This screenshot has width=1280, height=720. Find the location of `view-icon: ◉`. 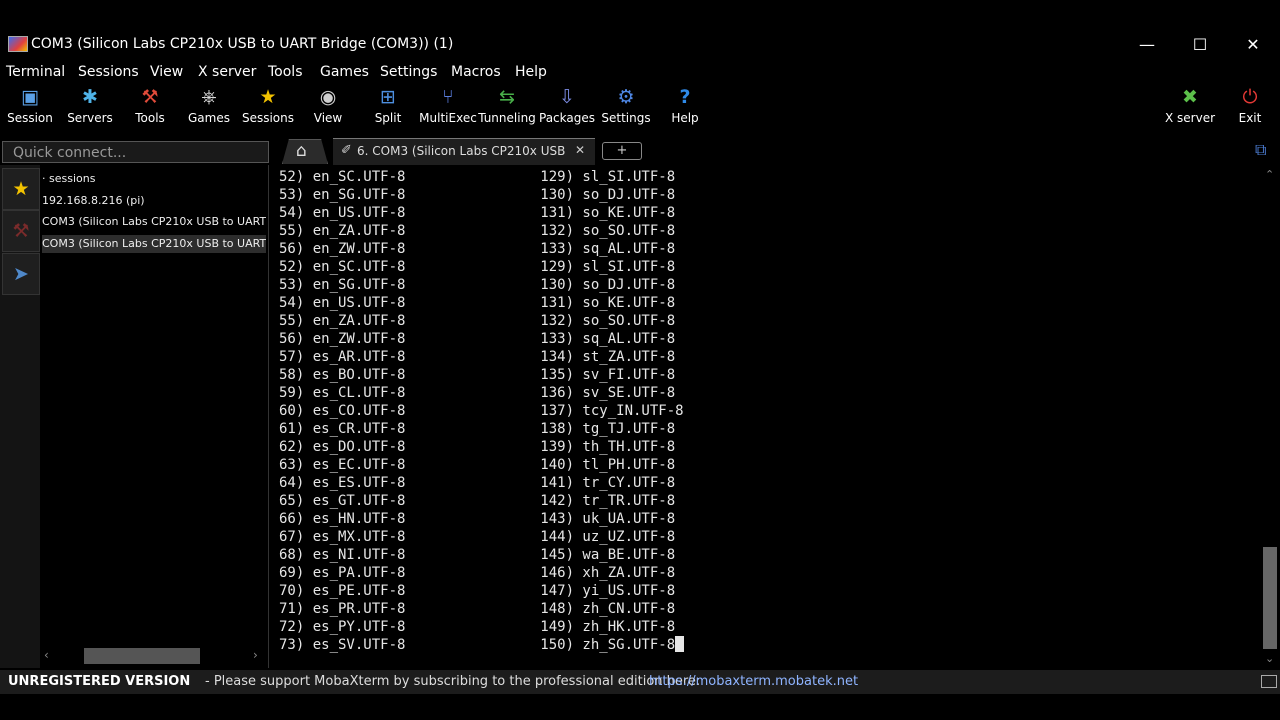

view-icon: ◉ is located at coordinates (328, 97).